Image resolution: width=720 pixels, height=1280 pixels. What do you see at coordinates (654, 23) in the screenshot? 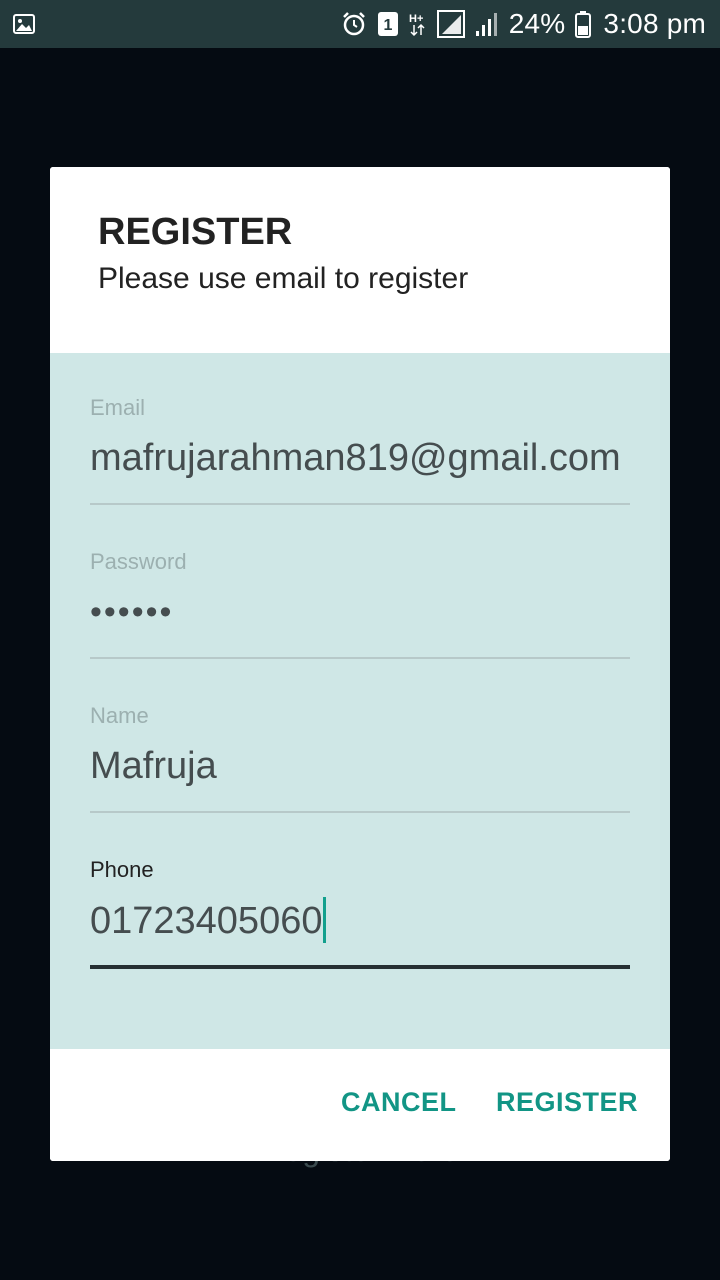
I see `clock: 3:08 pm` at bounding box center [654, 23].